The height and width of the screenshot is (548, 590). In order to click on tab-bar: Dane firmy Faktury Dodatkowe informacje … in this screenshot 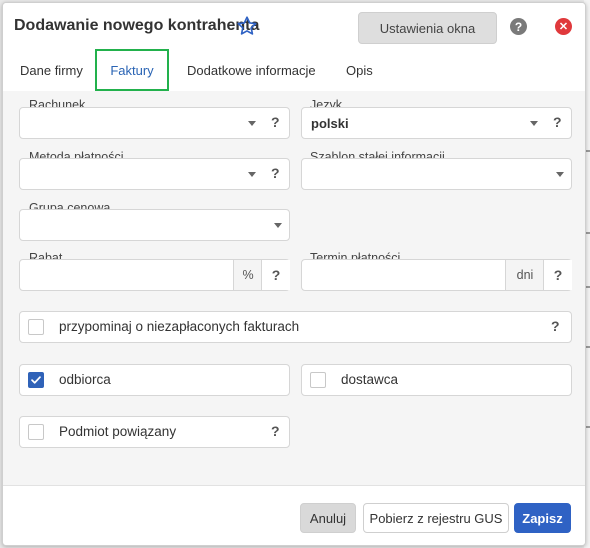, I will do `click(294, 70)`.